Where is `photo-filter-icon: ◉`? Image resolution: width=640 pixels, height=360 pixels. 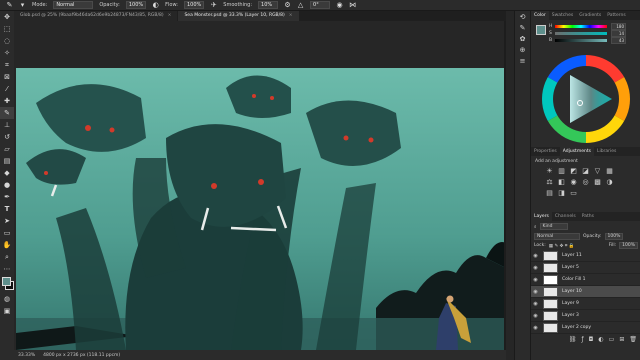 photo-filter-icon: ◉ is located at coordinates (573, 182).